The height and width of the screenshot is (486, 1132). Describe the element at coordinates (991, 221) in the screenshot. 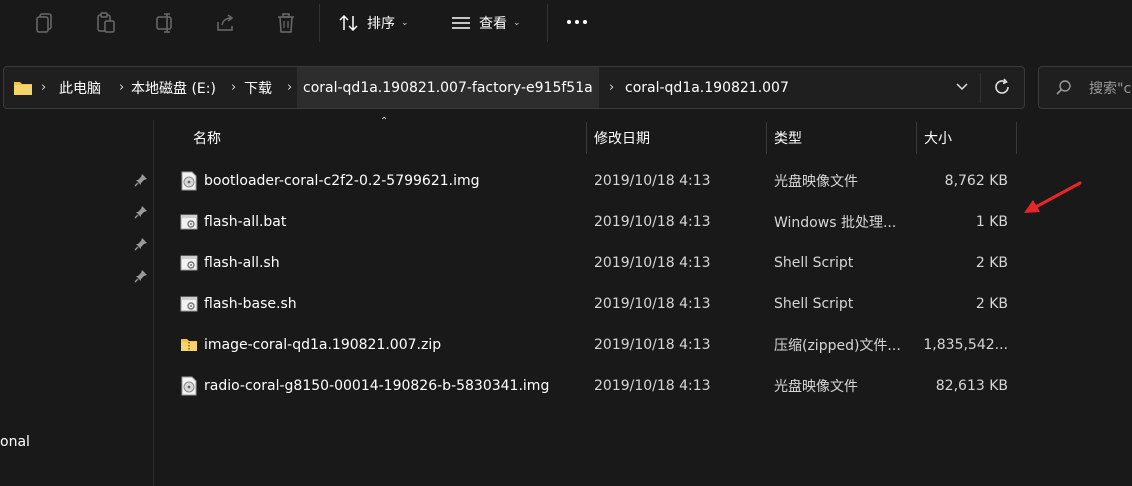

I see `file-size: 1 KB` at that location.